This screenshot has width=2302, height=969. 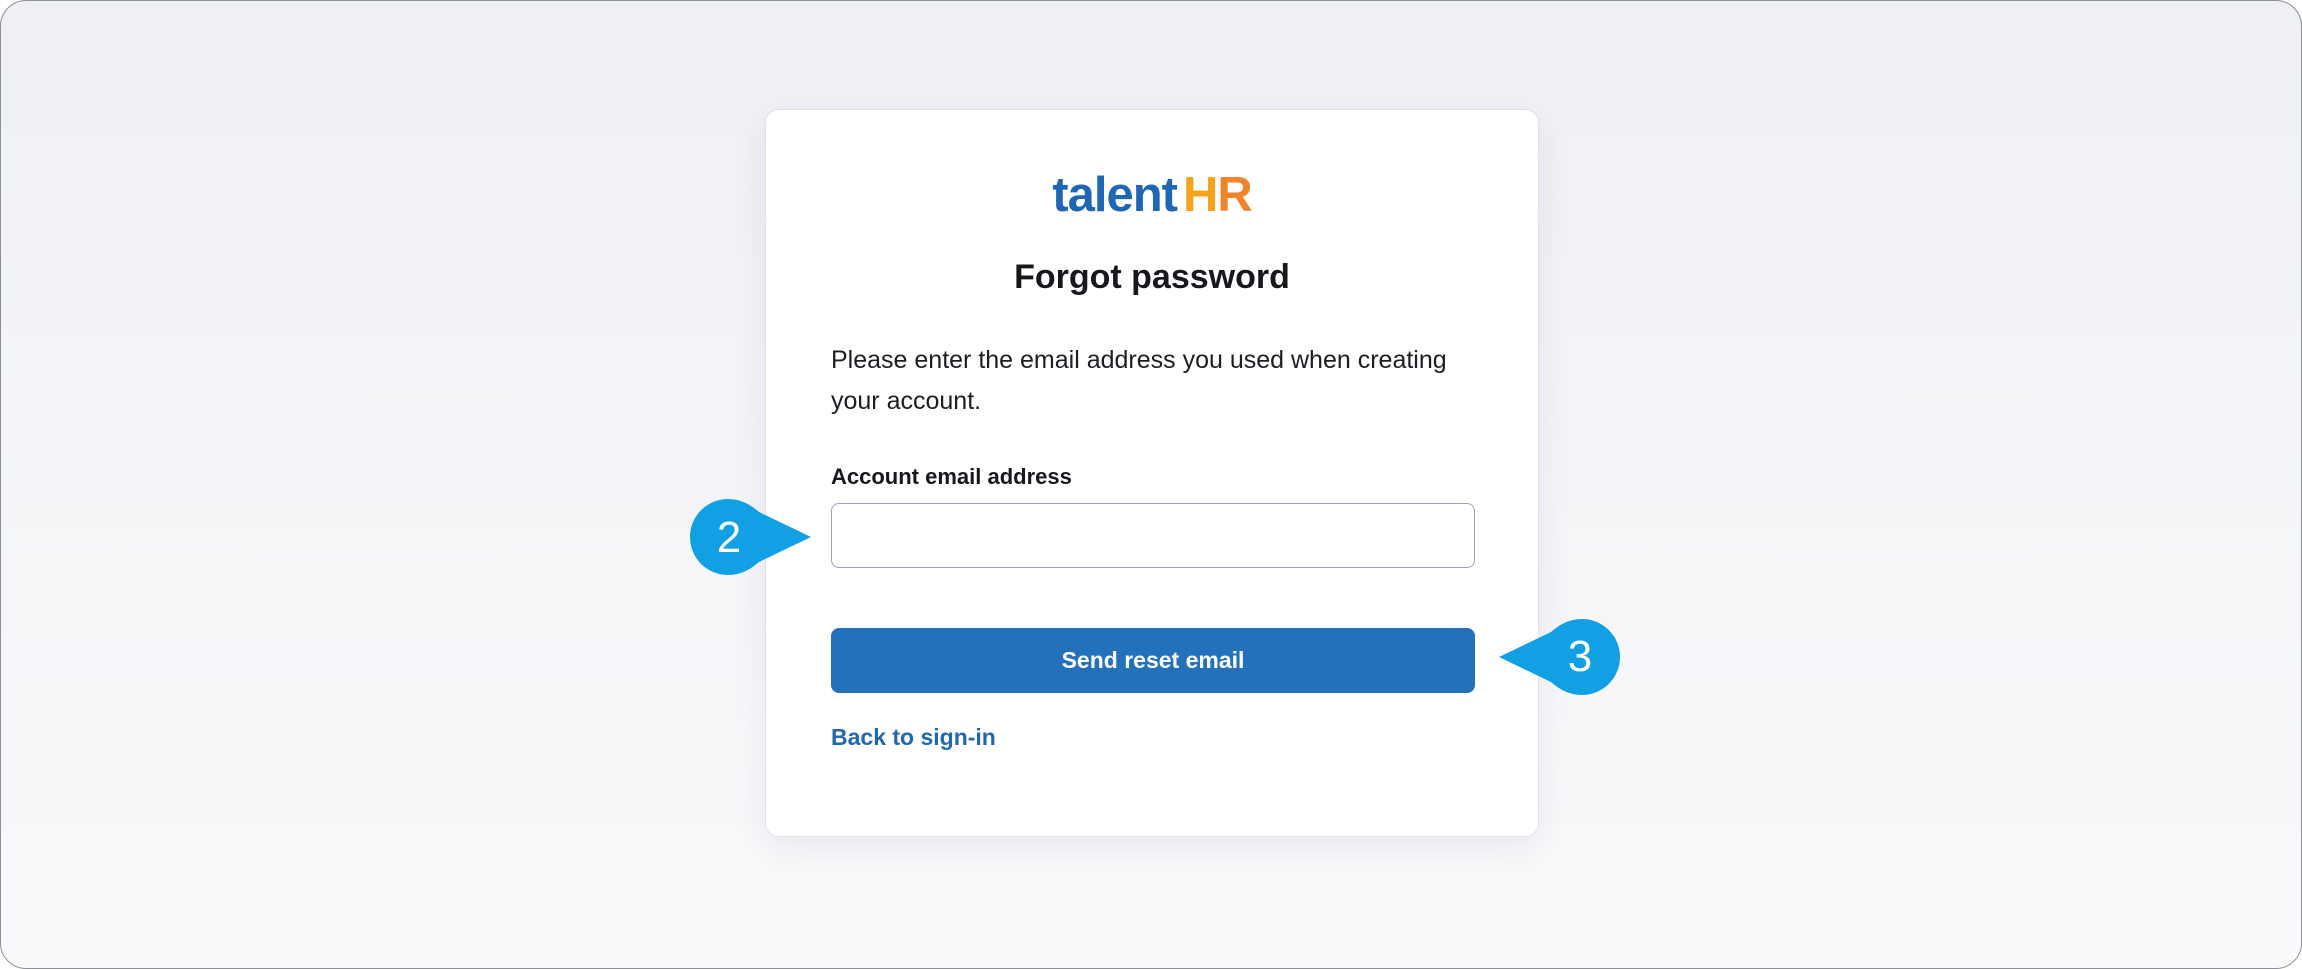 I want to click on logo-hr-mark: HR, so click(x=1217, y=195).